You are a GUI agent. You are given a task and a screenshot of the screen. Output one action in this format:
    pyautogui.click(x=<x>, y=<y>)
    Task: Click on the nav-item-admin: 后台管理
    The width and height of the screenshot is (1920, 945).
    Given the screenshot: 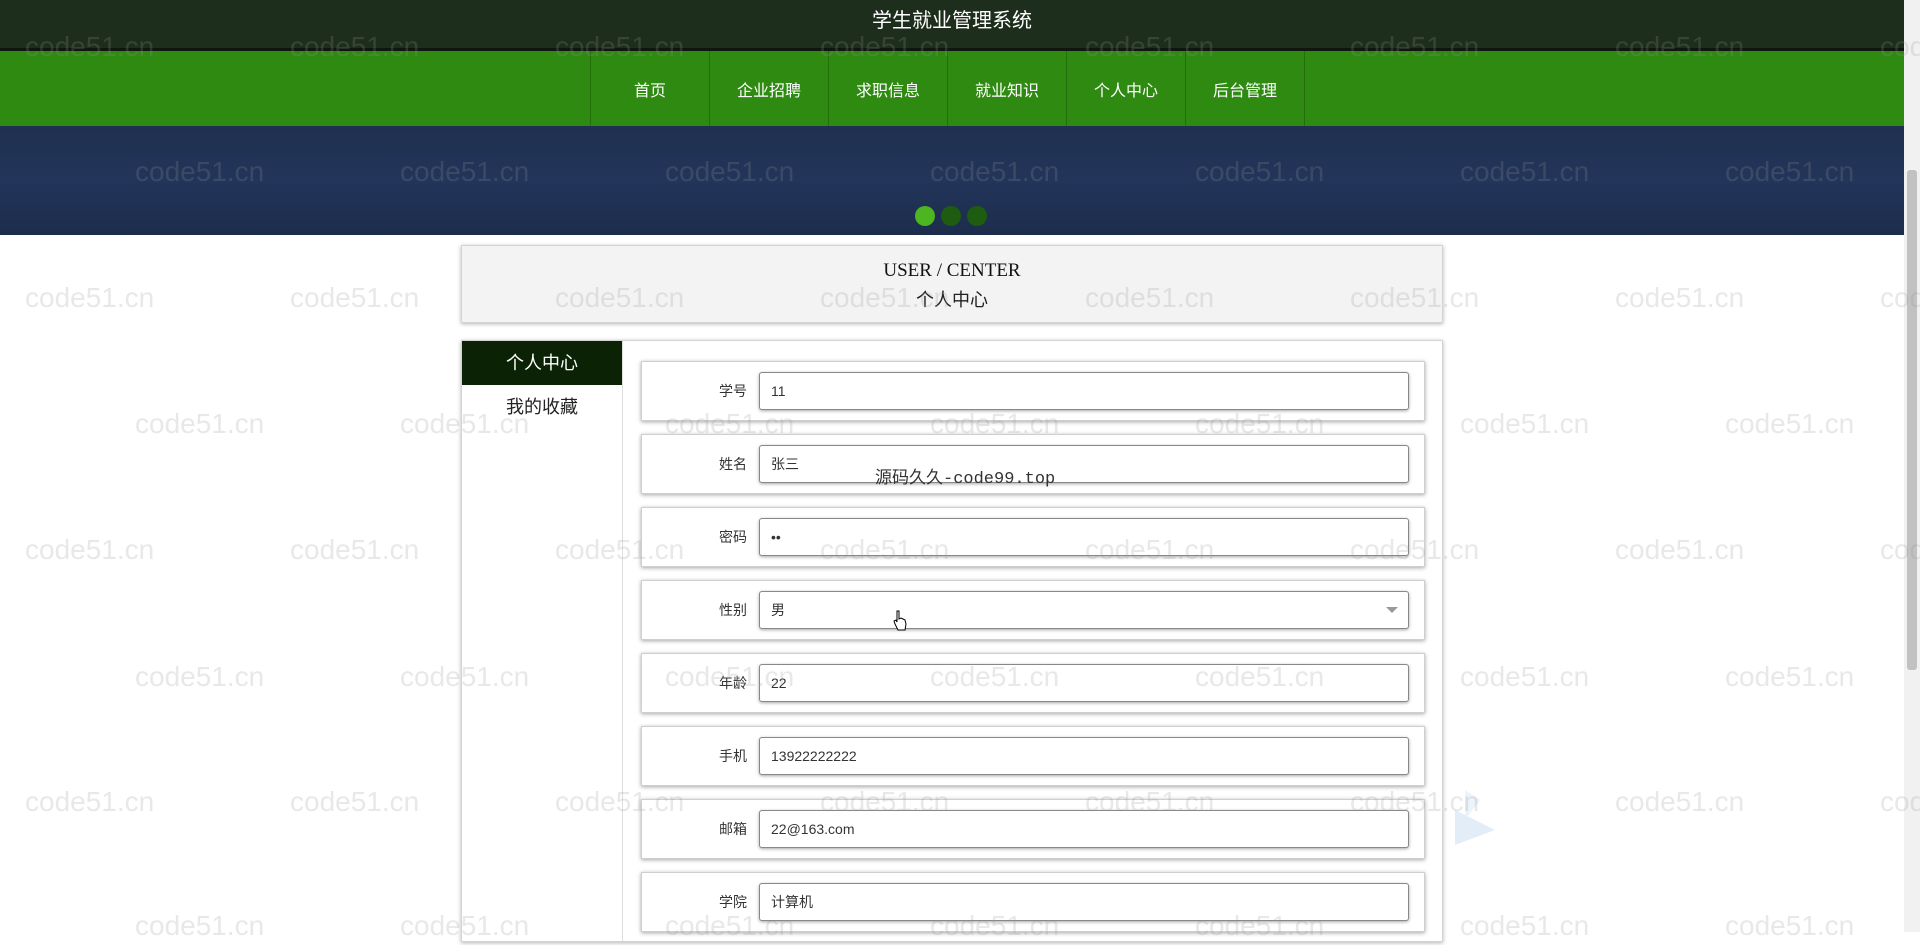 What is the action you would take?
    pyautogui.click(x=1245, y=88)
    